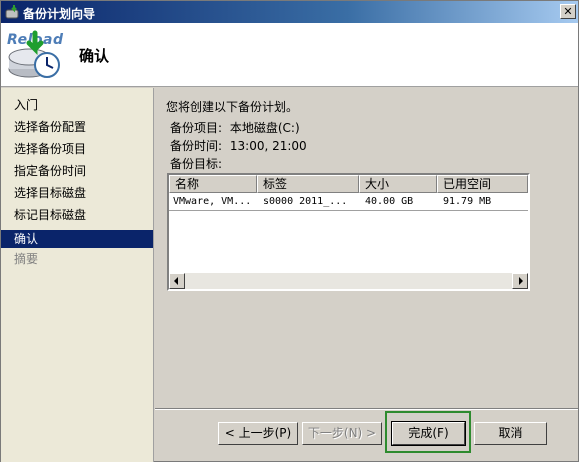  I want to click on close-icon: ✕, so click(568, 11).